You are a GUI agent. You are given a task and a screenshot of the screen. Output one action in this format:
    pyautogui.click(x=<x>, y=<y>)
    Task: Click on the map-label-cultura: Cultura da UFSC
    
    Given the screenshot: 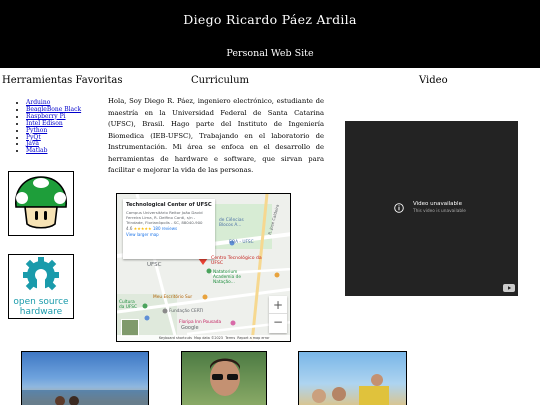 What is the action you would take?
    pyautogui.click(x=128, y=305)
    